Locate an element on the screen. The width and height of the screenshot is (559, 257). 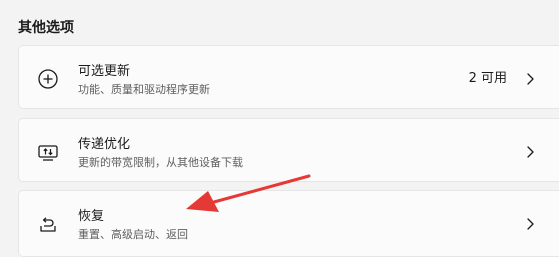
recovery-title: 恢复 is located at coordinates (91, 216).